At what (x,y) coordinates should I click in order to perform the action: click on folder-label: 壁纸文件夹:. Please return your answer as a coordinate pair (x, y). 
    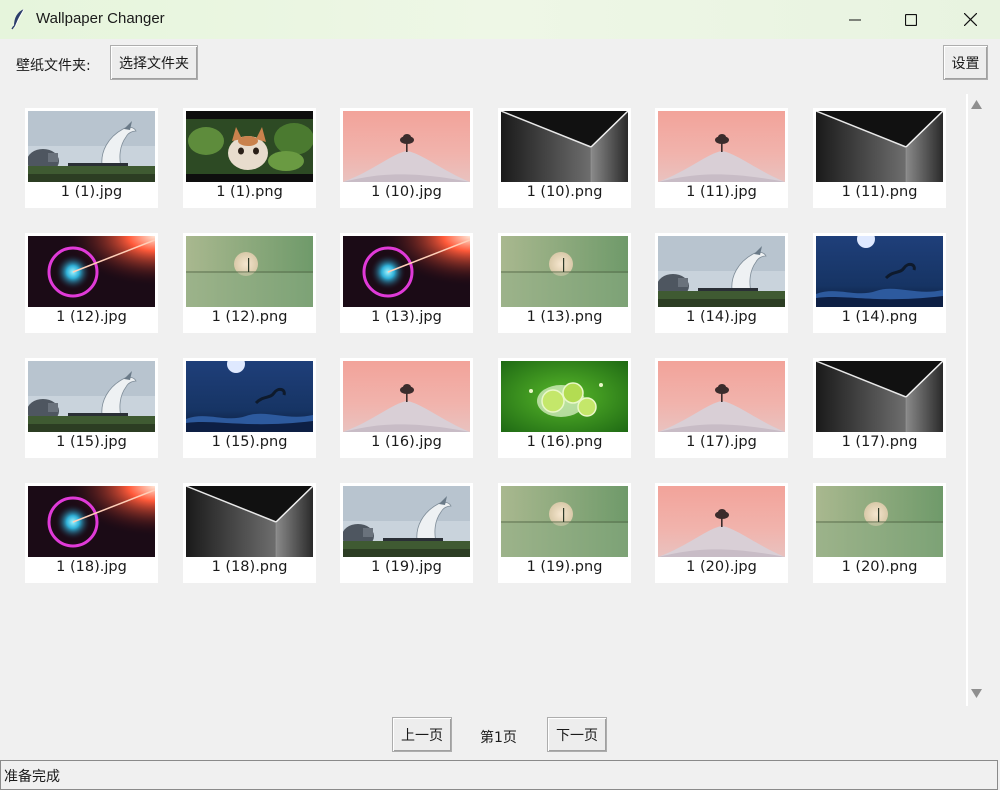
    Looking at the image, I should click on (53, 66).